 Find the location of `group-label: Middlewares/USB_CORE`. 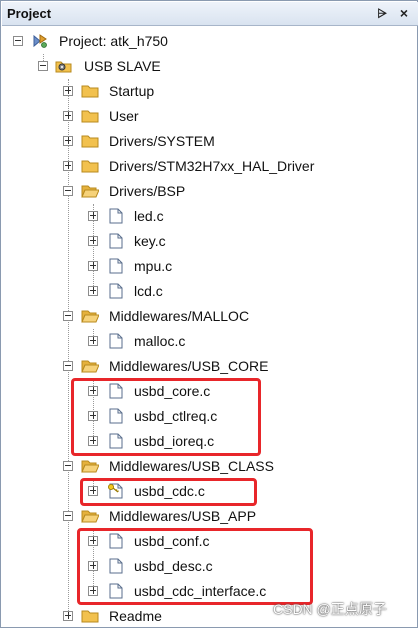

group-label: Middlewares/USB_CORE is located at coordinates (189, 366).